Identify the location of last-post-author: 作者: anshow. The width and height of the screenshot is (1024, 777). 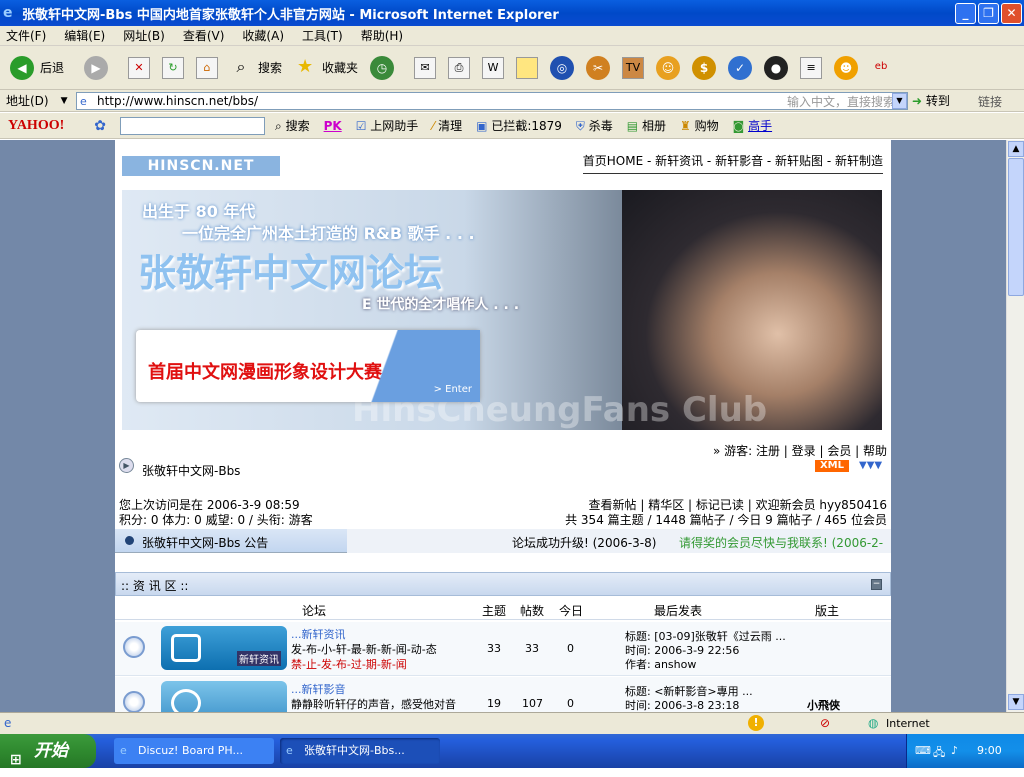
(660, 664).